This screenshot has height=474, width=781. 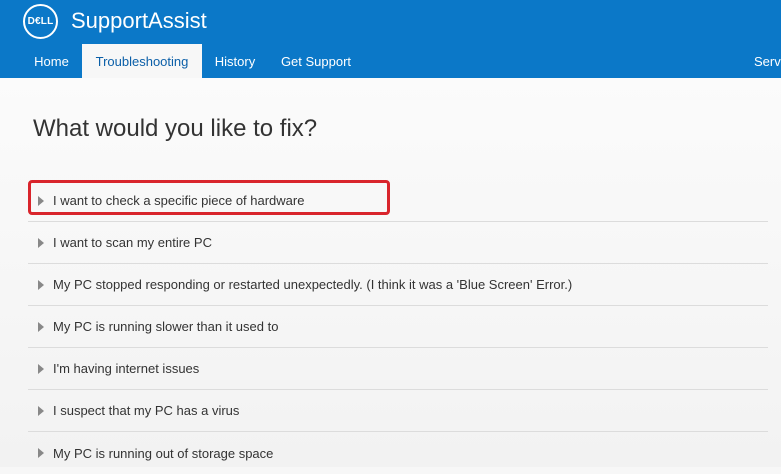 What do you see at coordinates (132, 242) in the screenshot?
I see `issue-item-label: I want to scan my entire PC` at bounding box center [132, 242].